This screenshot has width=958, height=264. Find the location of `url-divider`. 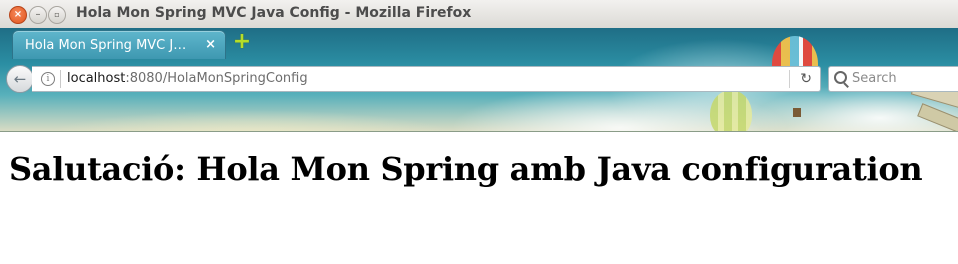

url-divider is located at coordinates (60, 79).